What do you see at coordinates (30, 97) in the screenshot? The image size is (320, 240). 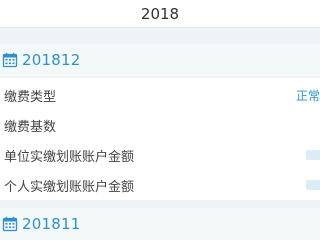 I see `payment-type-label: 缴费类型` at bounding box center [30, 97].